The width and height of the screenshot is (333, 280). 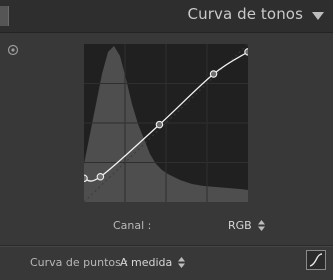 I want to click on panel-title: Curva de tonos, so click(x=245, y=14).